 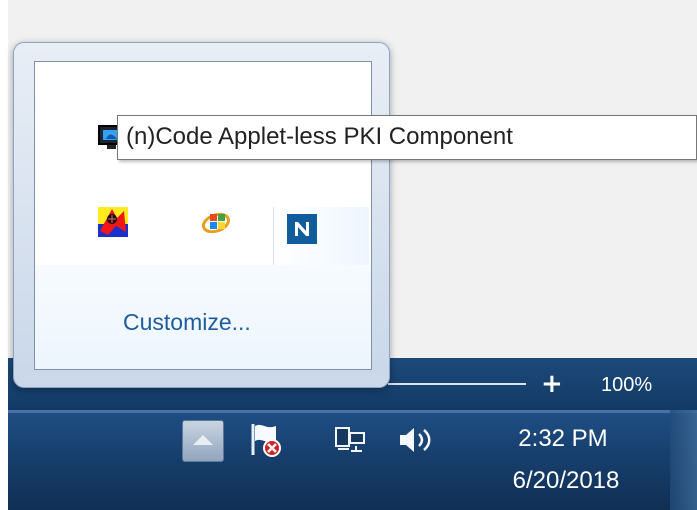 I want to click on zoom-level: 100%, so click(x=627, y=385).